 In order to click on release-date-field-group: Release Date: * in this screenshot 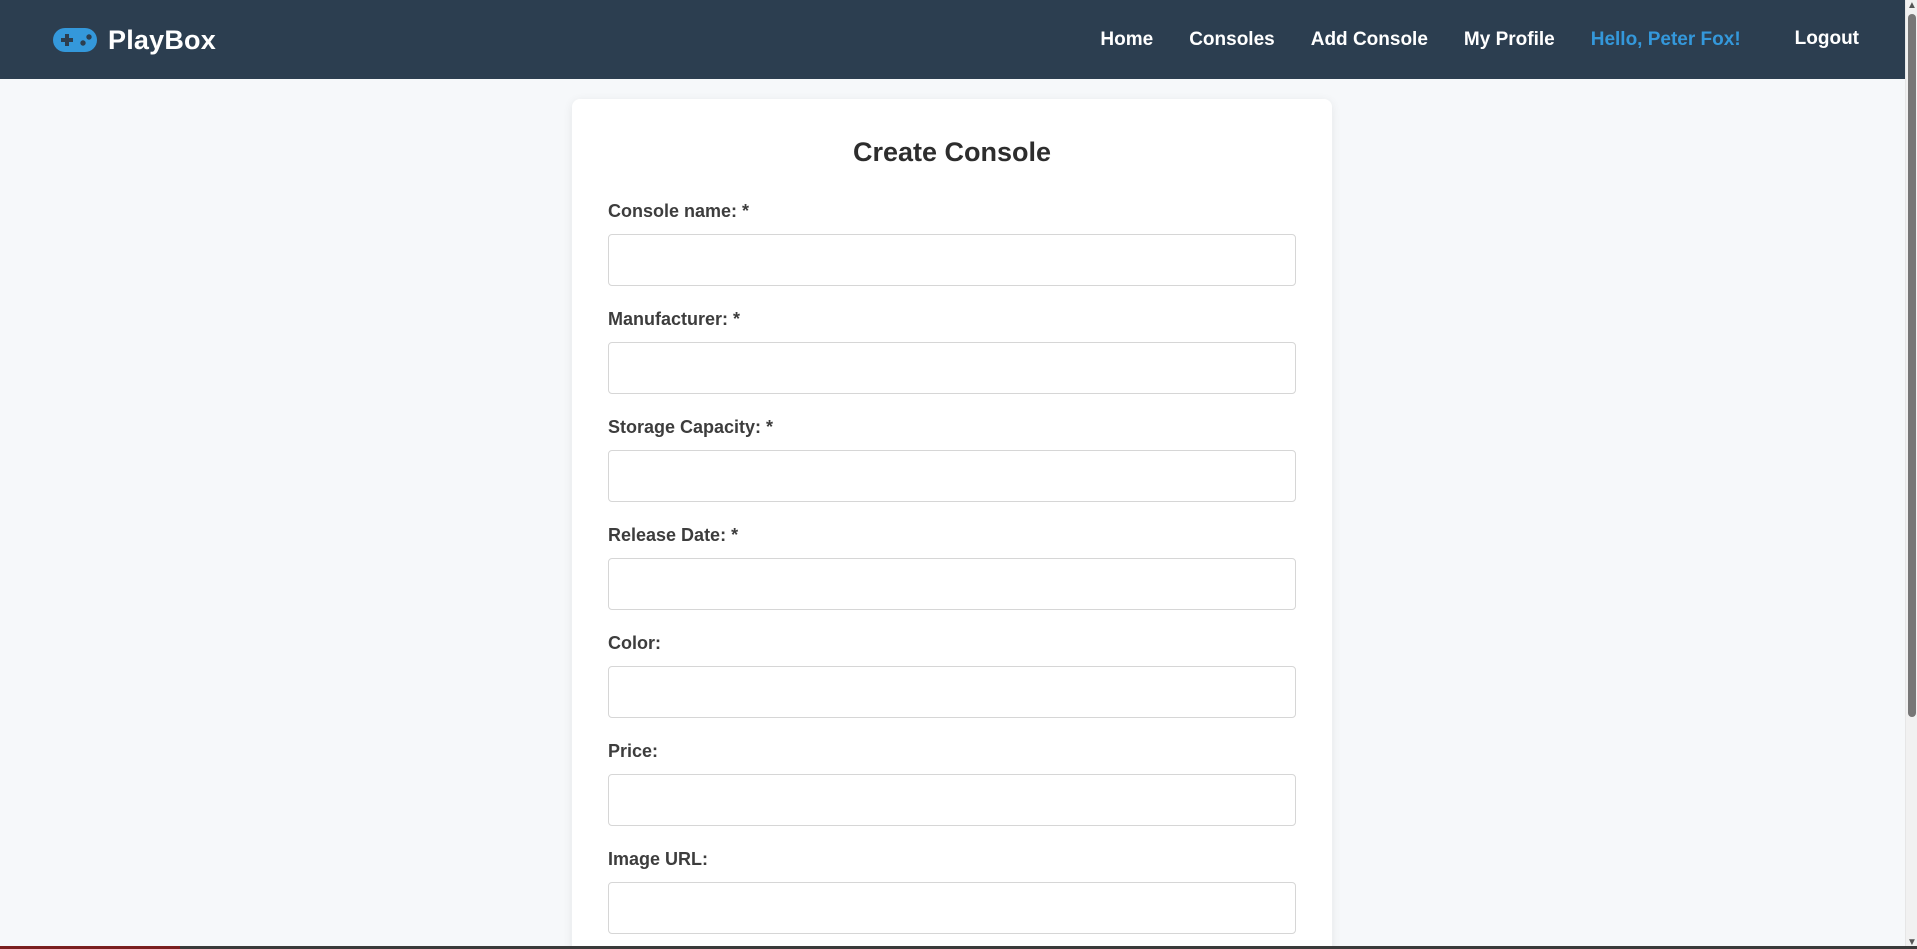, I will do `click(952, 568)`.